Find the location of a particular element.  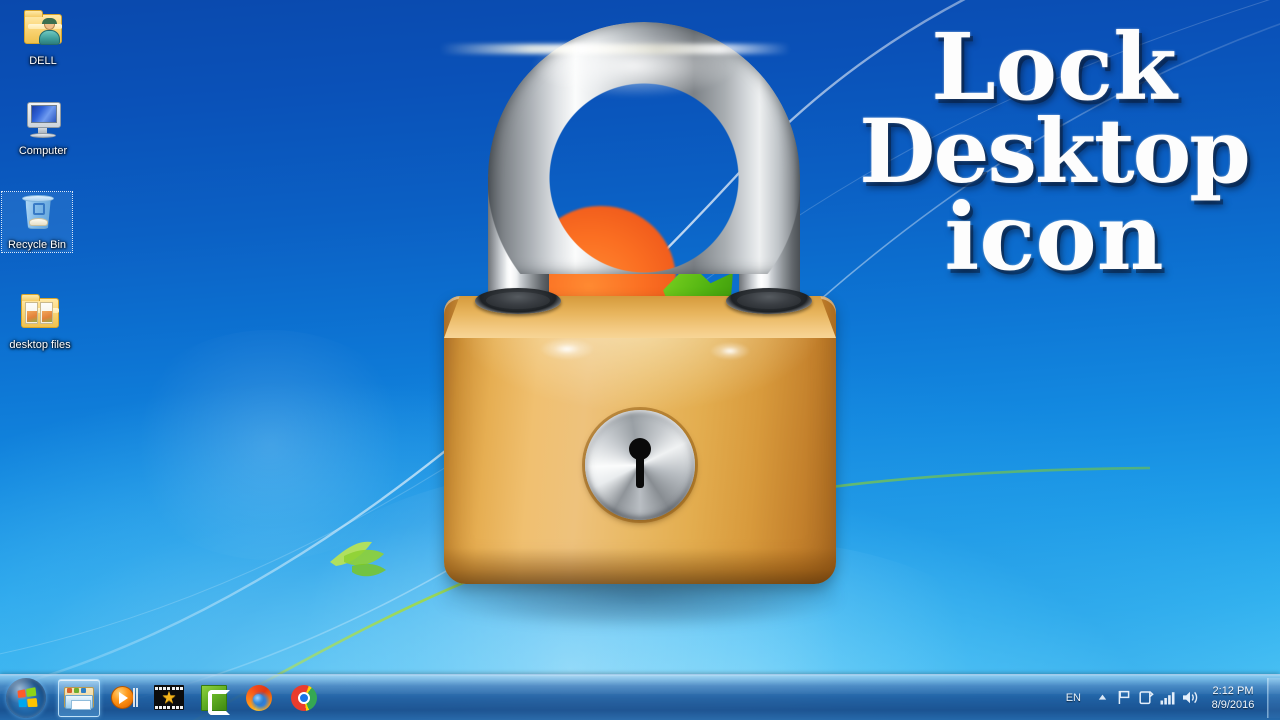

keyhole-icon is located at coordinates (640, 463).